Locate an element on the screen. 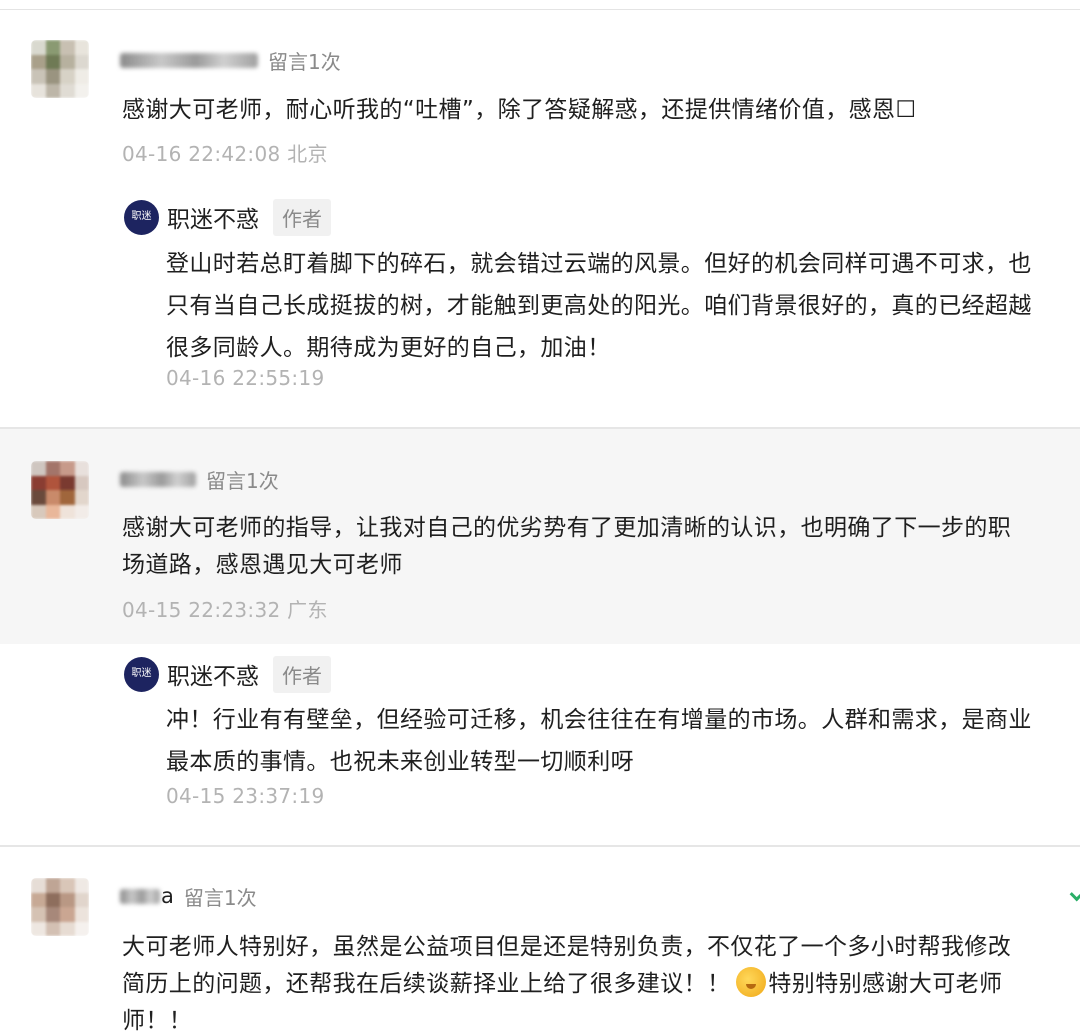 The width and height of the screenshot is (1080, 1034). comment-meta: 04-16 22:42:08 北京 is located at coordinates (225, 154).